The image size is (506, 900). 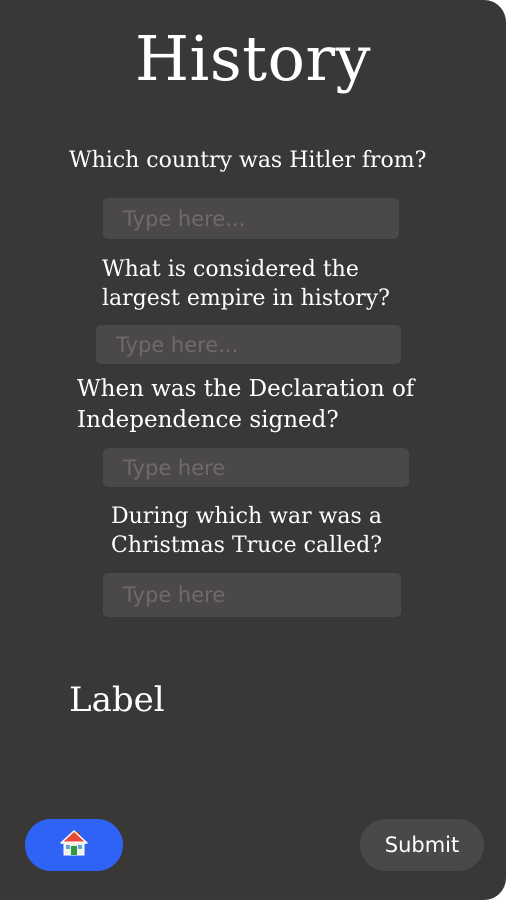 I want to click on home-button, so click(x=74, y=845).